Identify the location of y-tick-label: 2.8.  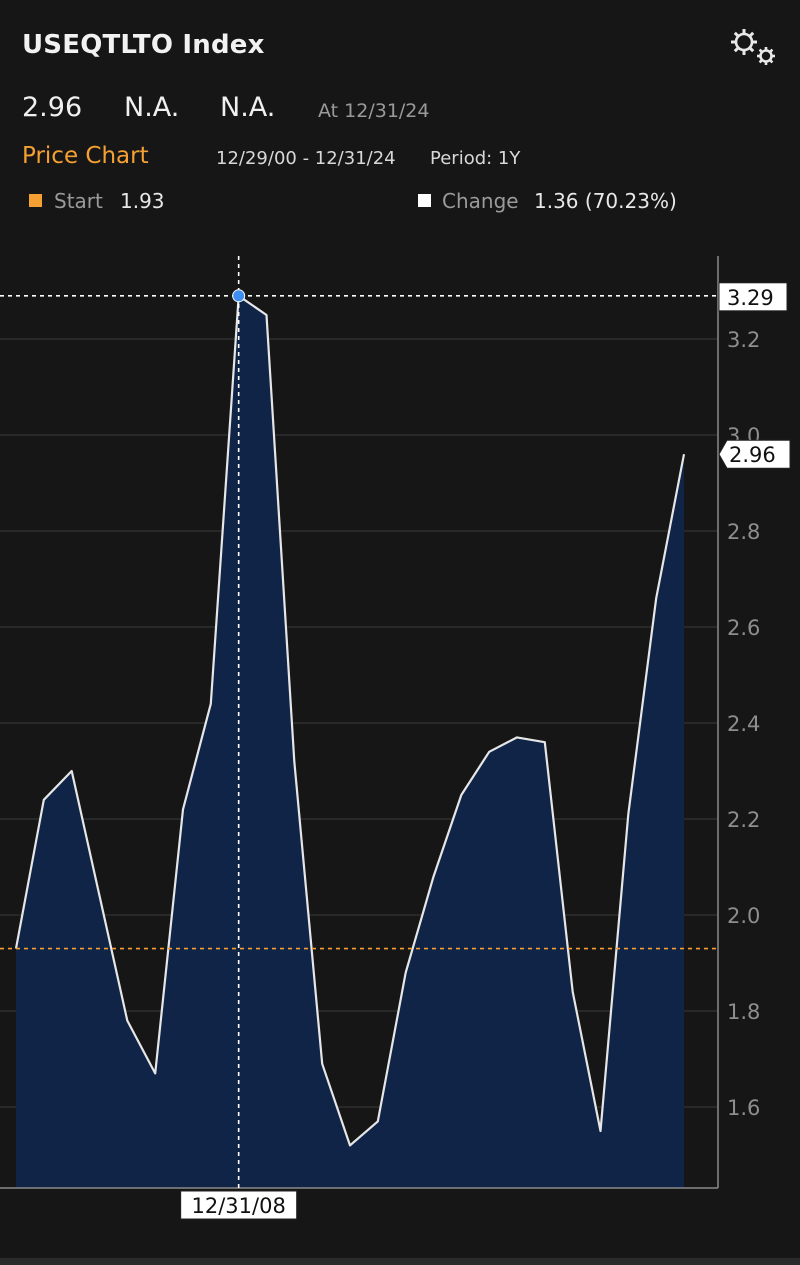
(743, 532).